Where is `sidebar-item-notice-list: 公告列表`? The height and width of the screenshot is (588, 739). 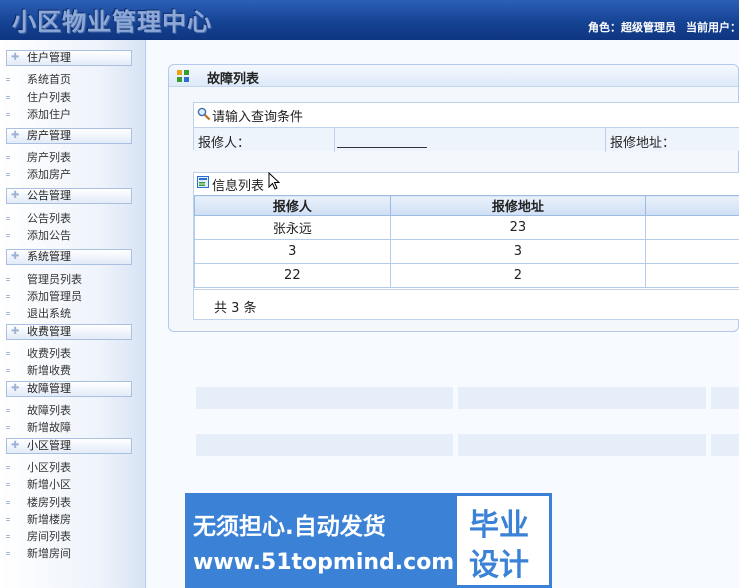
sidebar-item-notice-list: 公告列表 is located at coordinates (70, 218).